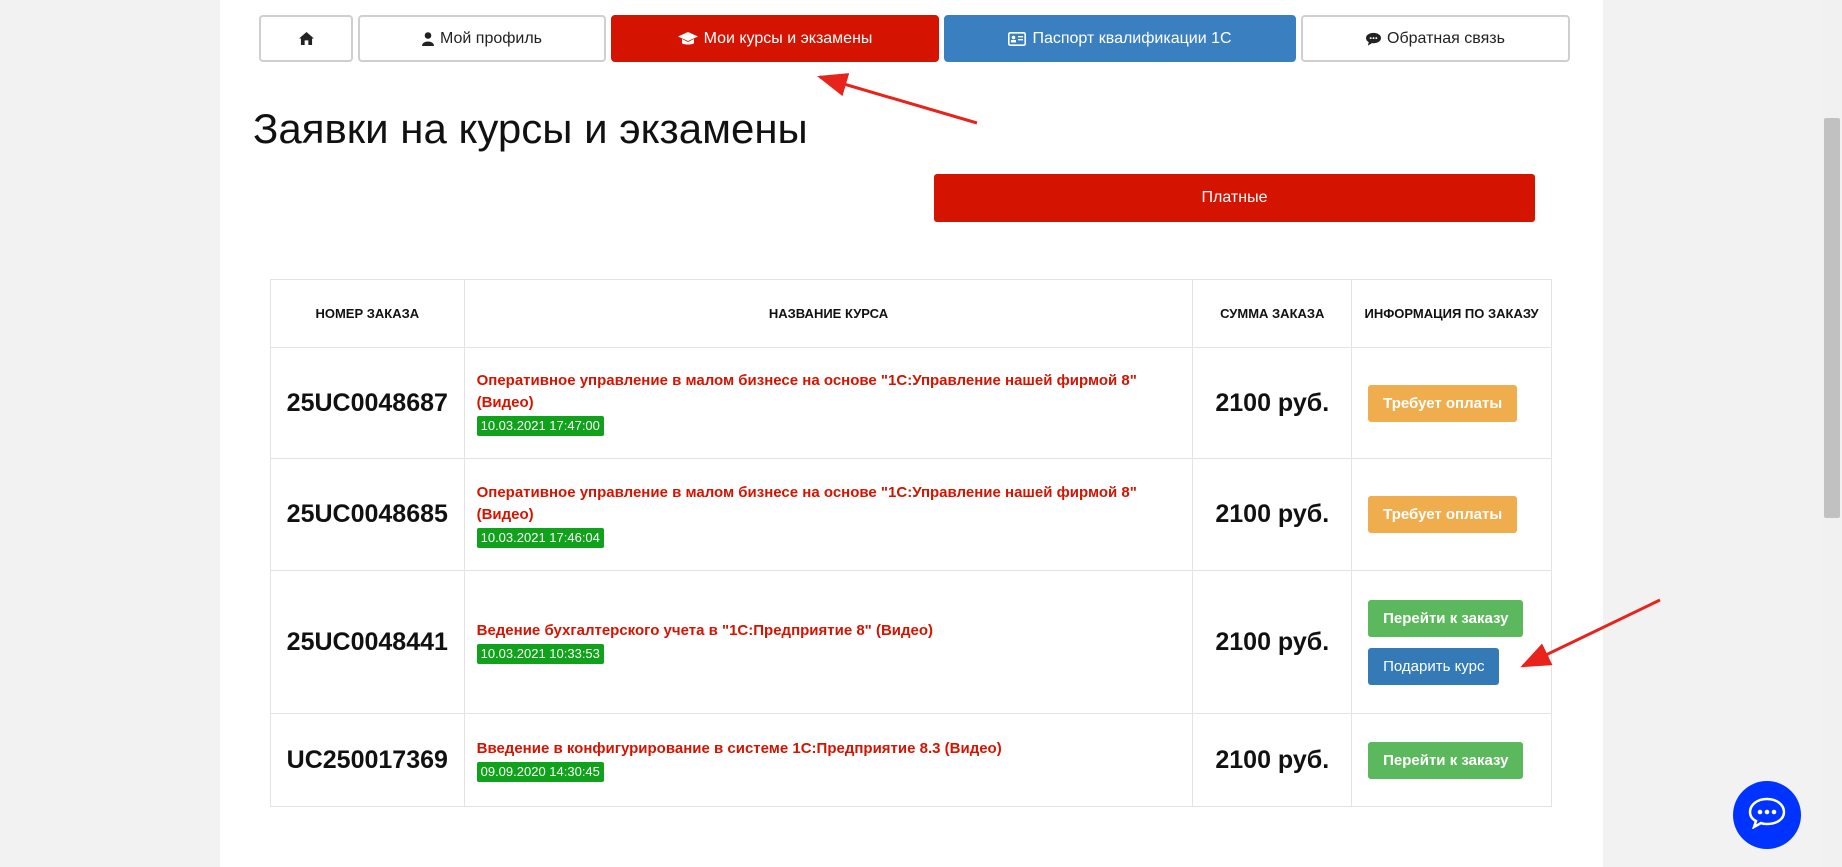 This screenshot has height=867, width=1842. Describe the element at coordinates (540, 537) in the screenshot. I see `order-date-badge: 10.03.2021 17:46:04` at that location.